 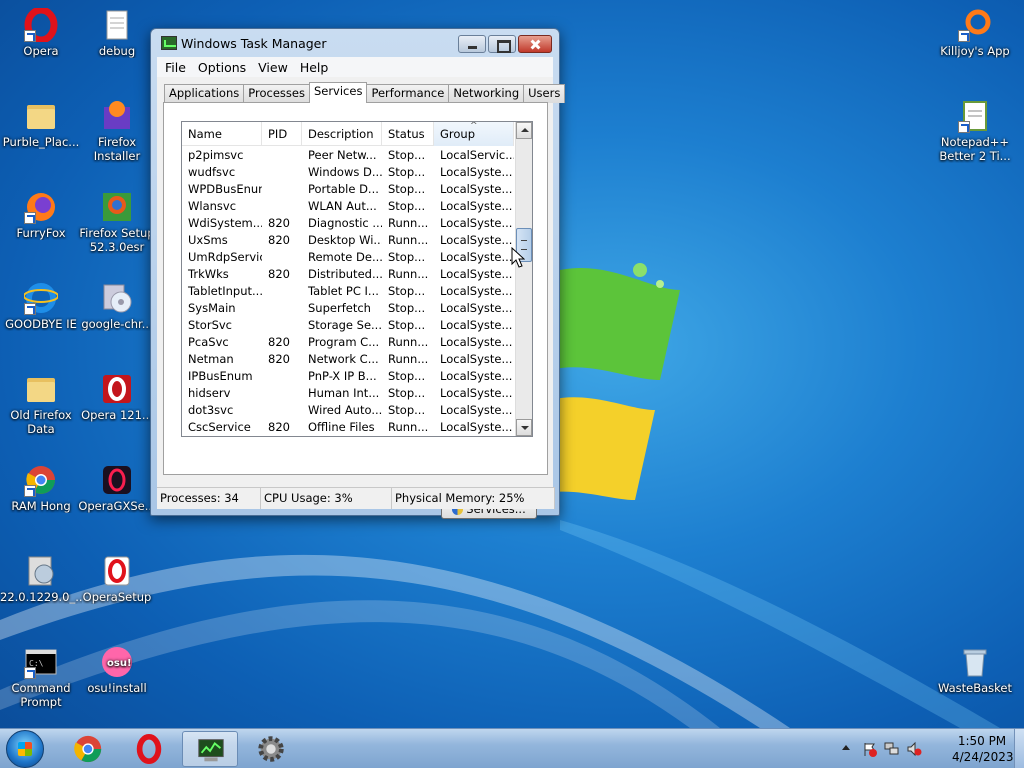 What do you see at coordinates (273, 67) in the screenshot?
I see `menu-view: View` at bounding box center [273, 67].